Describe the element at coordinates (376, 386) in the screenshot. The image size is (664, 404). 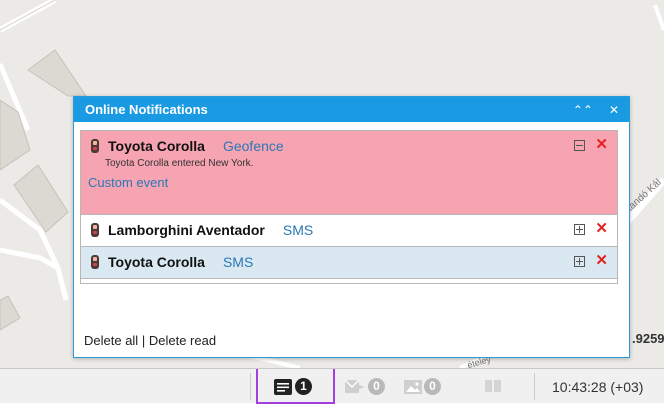
I see `messages-count-badge: 0` at that location.